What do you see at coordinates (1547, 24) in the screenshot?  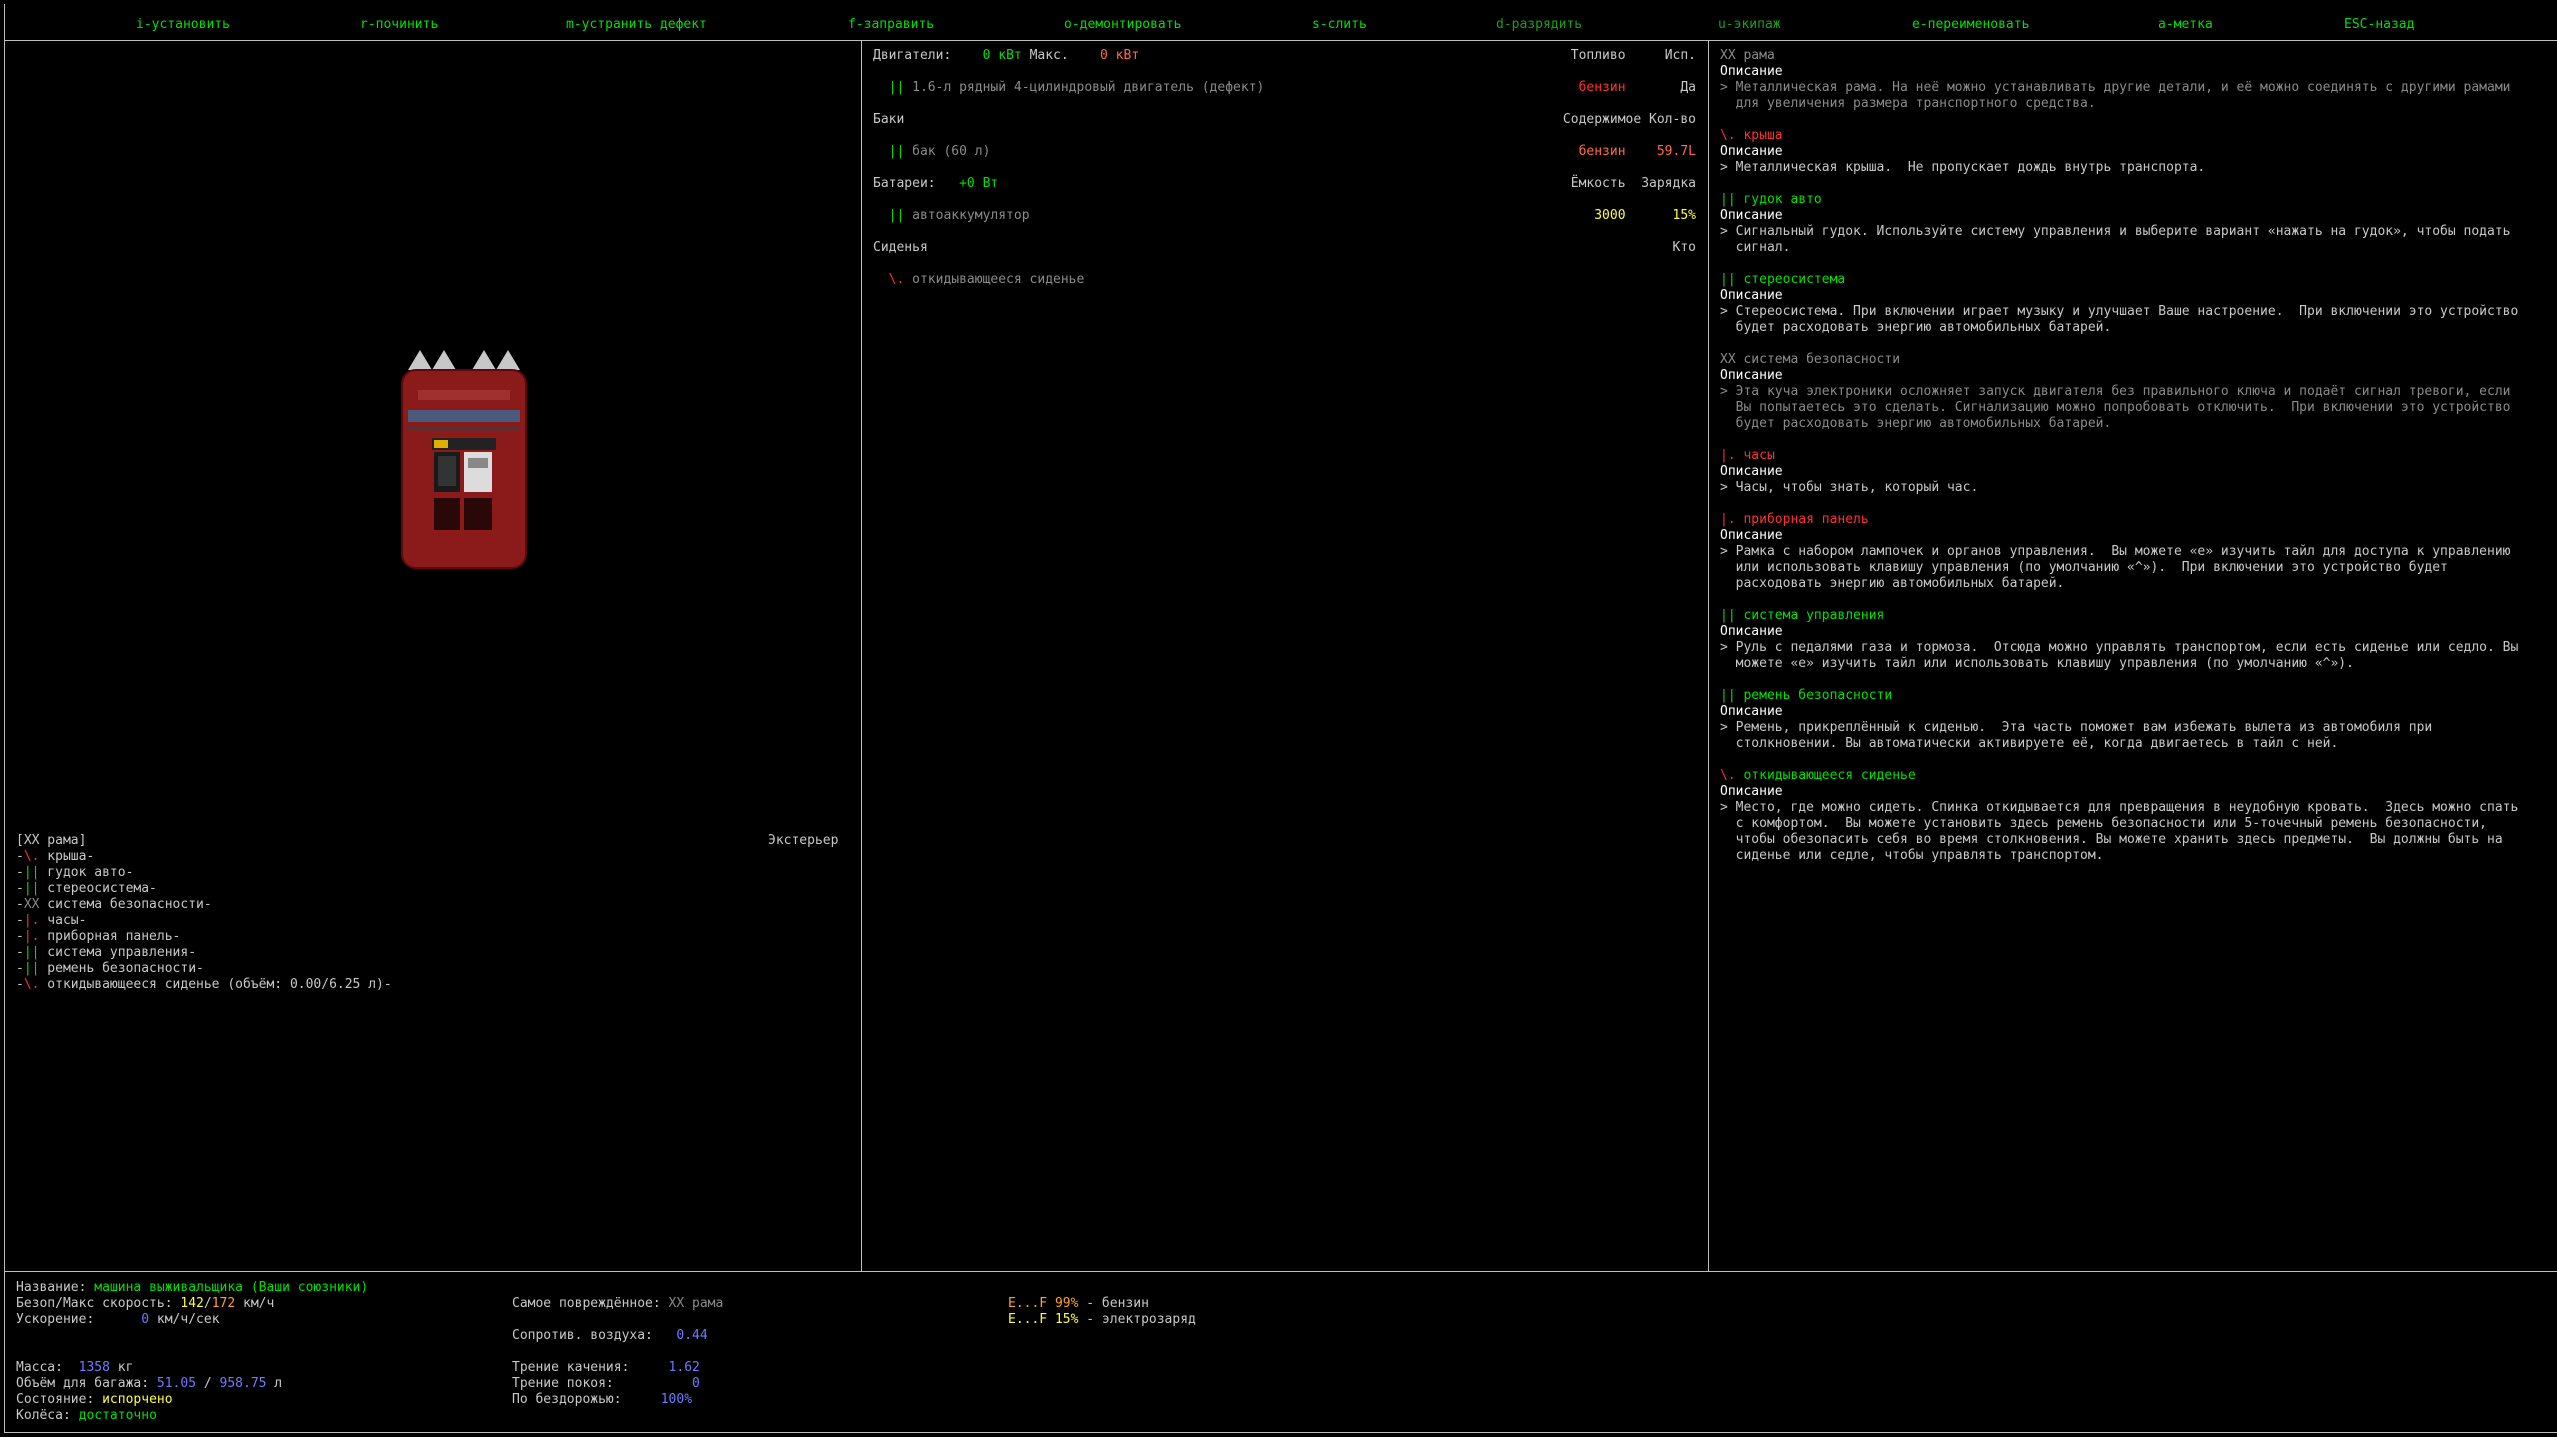 I see `key-label: разрядить` at bounding box center [1547, 24].